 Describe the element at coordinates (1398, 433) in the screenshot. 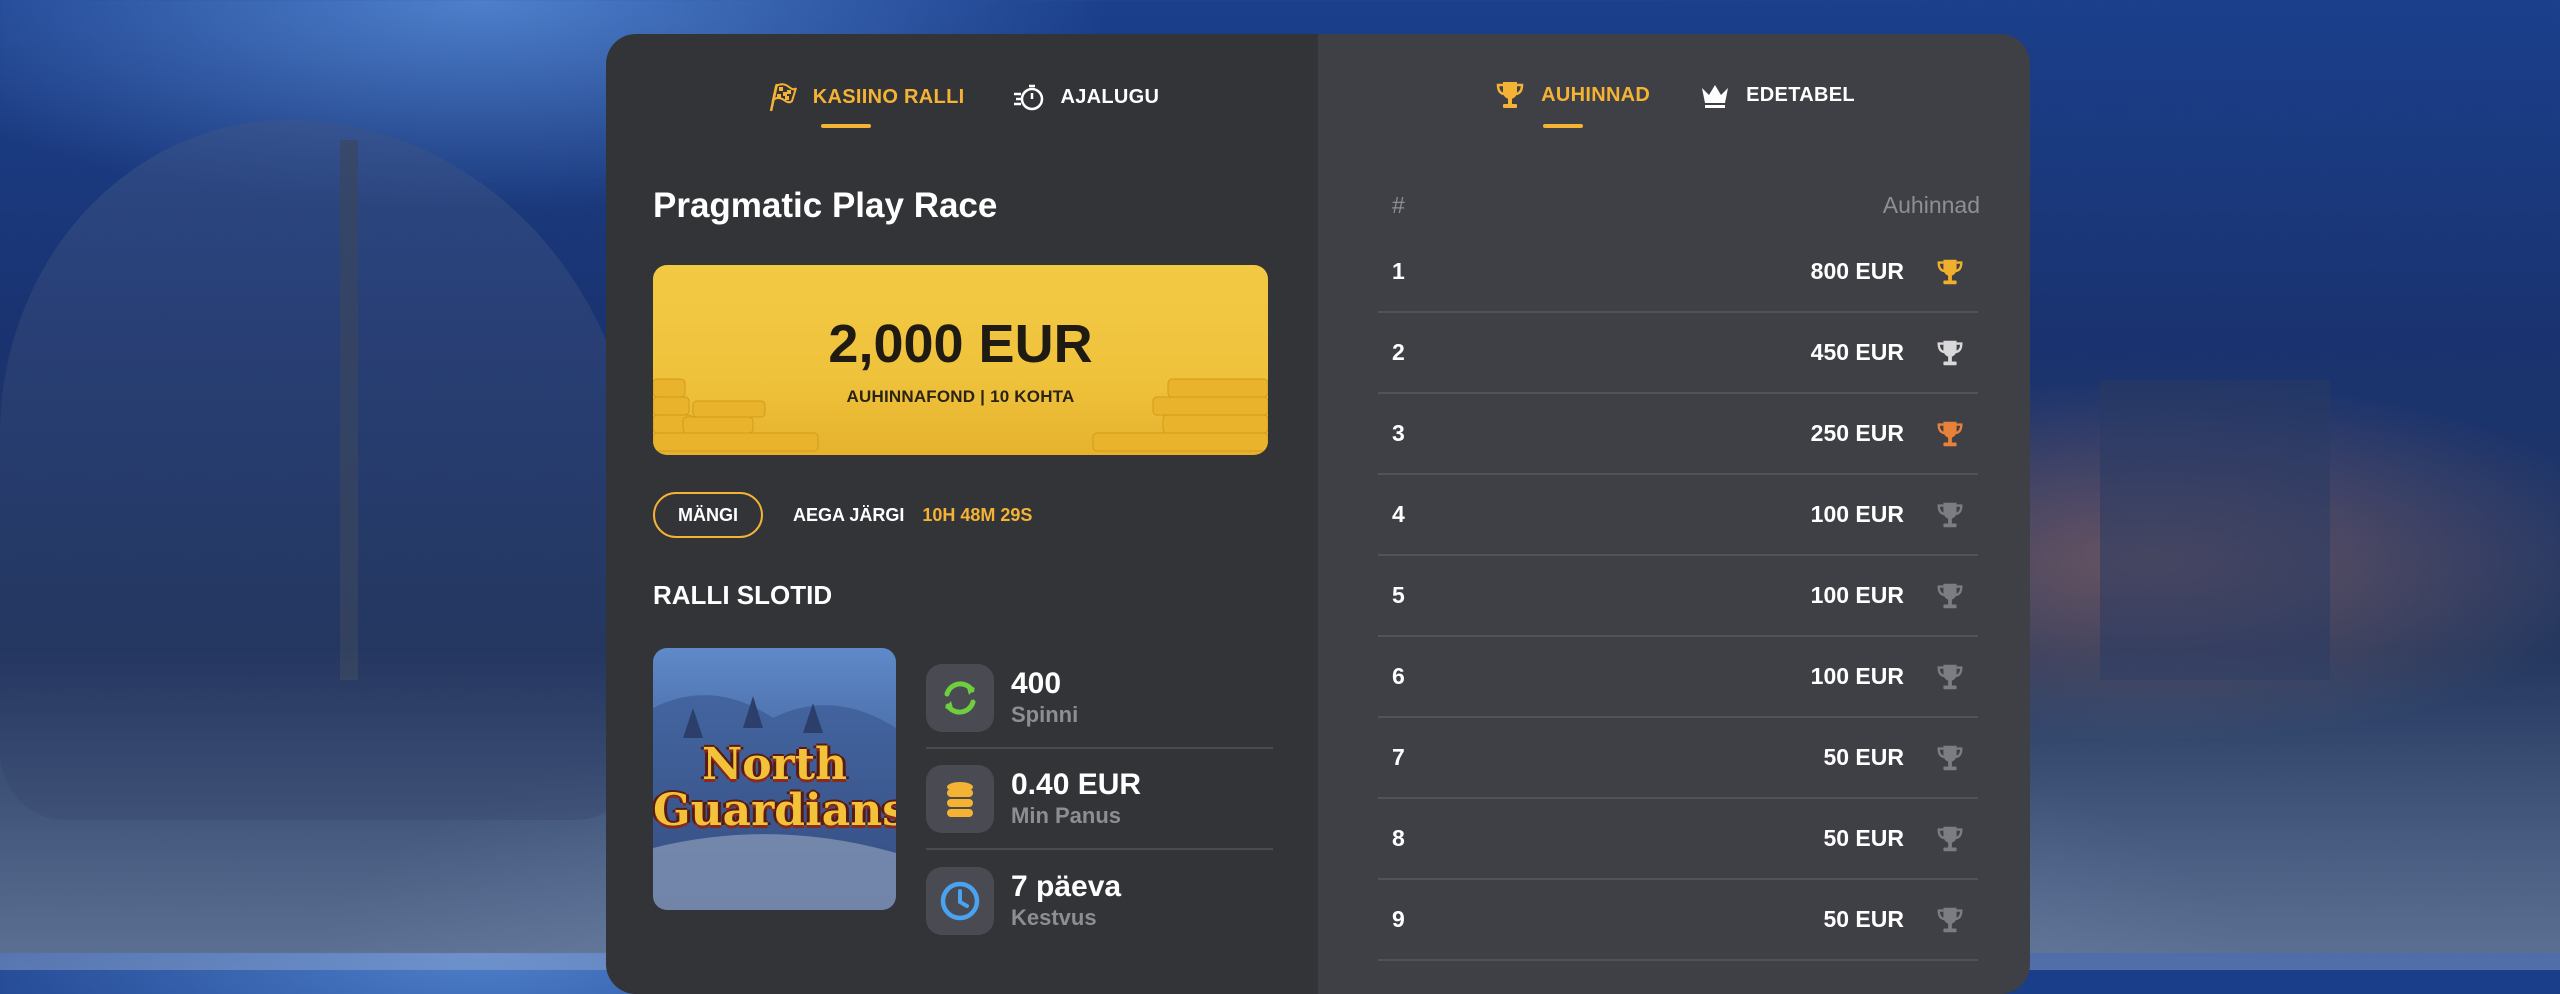

I see `prize-rank: 3` at that location.